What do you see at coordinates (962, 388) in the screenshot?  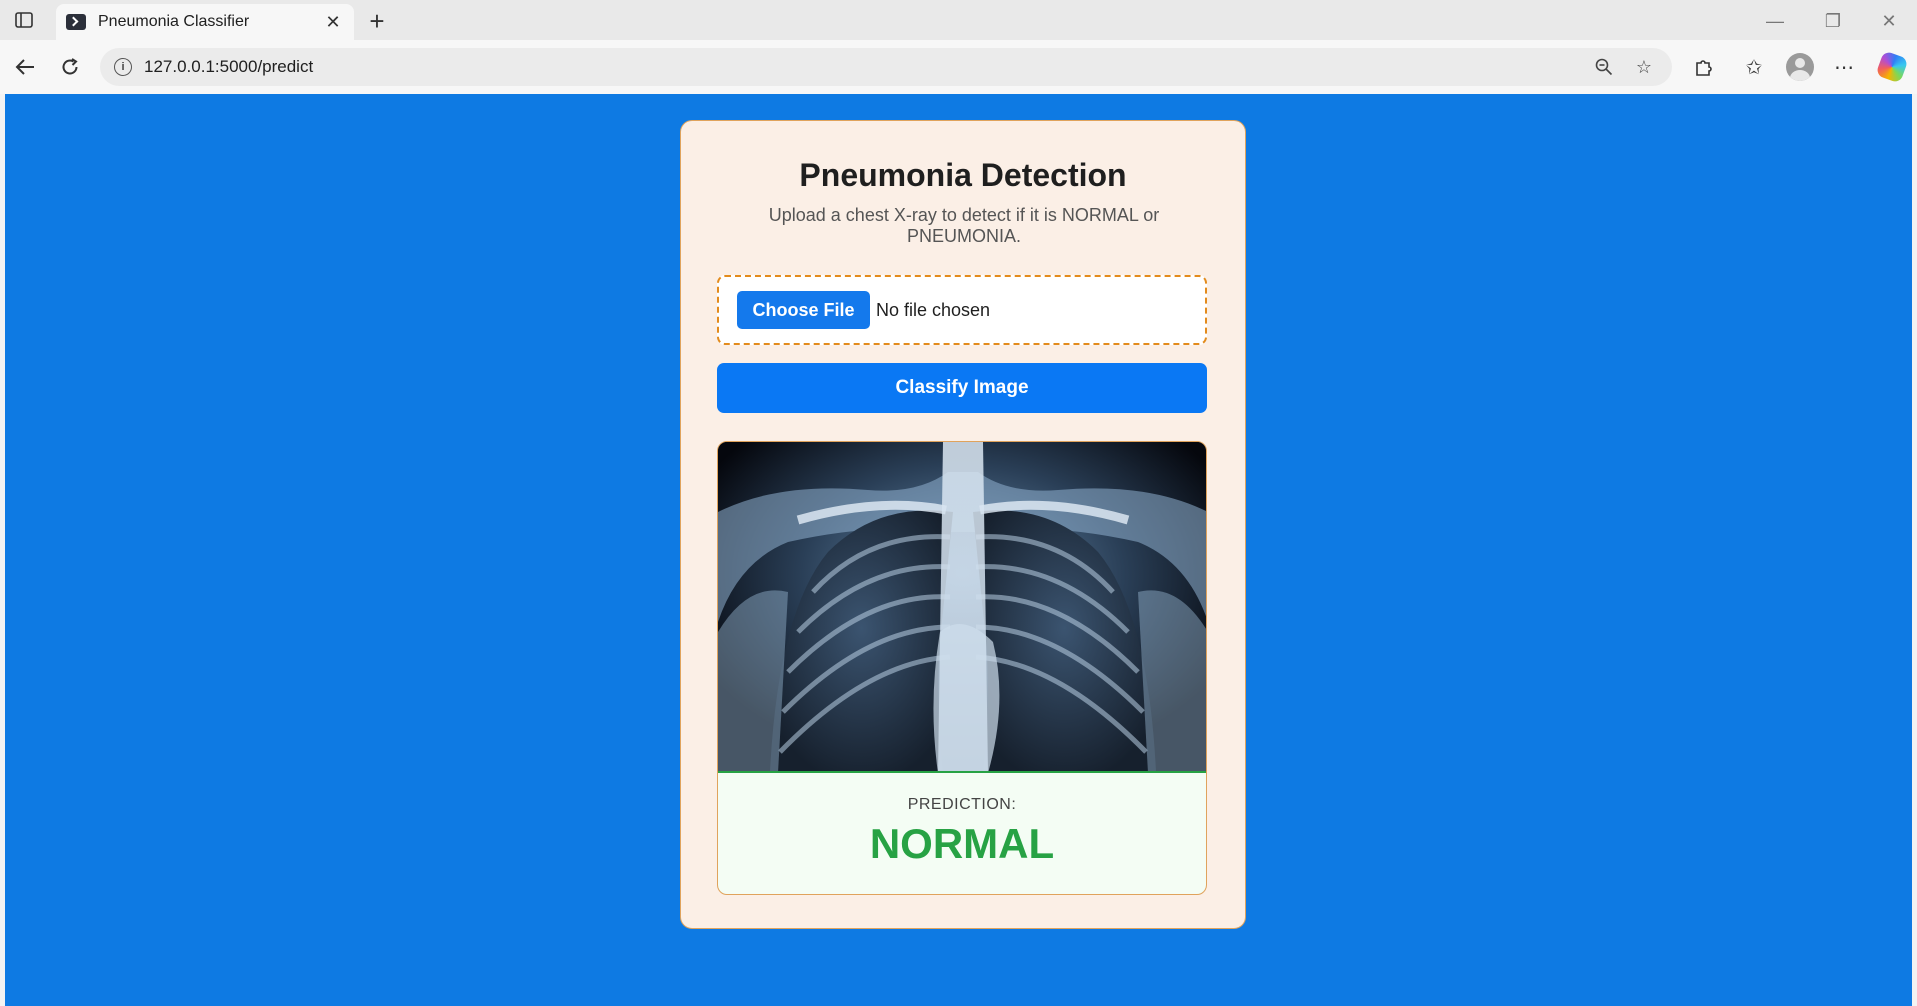 I see `classify-image-button: Classify Image` at bounding box center [962, 388].